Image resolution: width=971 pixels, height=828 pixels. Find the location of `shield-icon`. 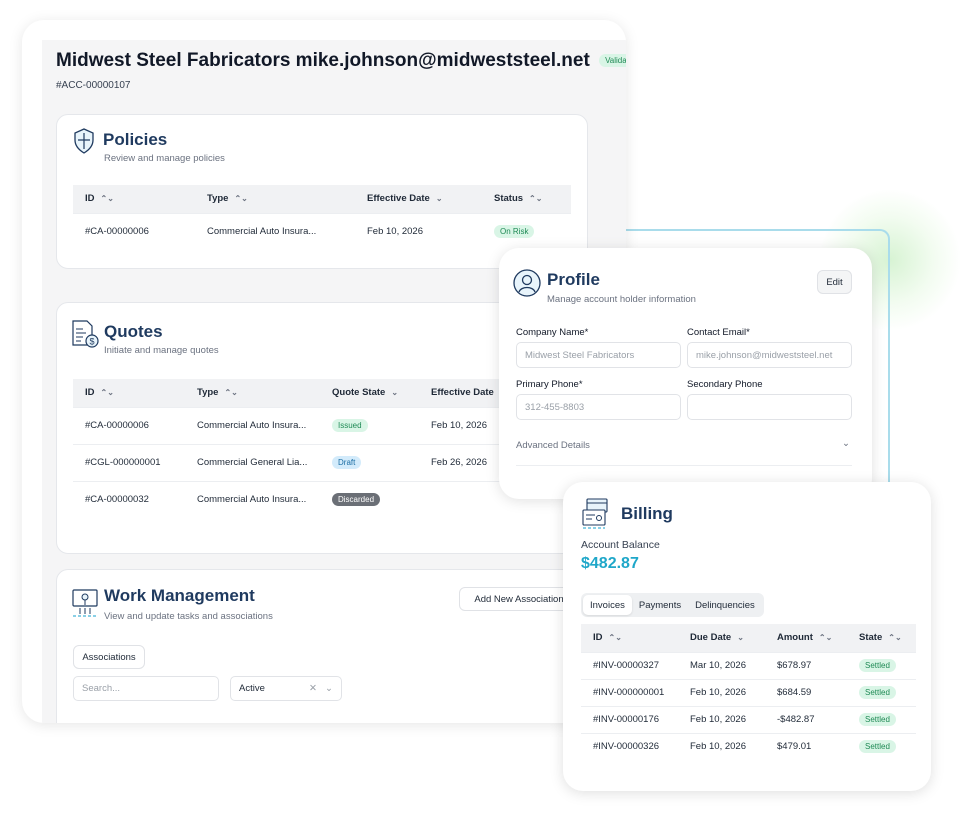

shield-icon is located at coordinates (84, 141).